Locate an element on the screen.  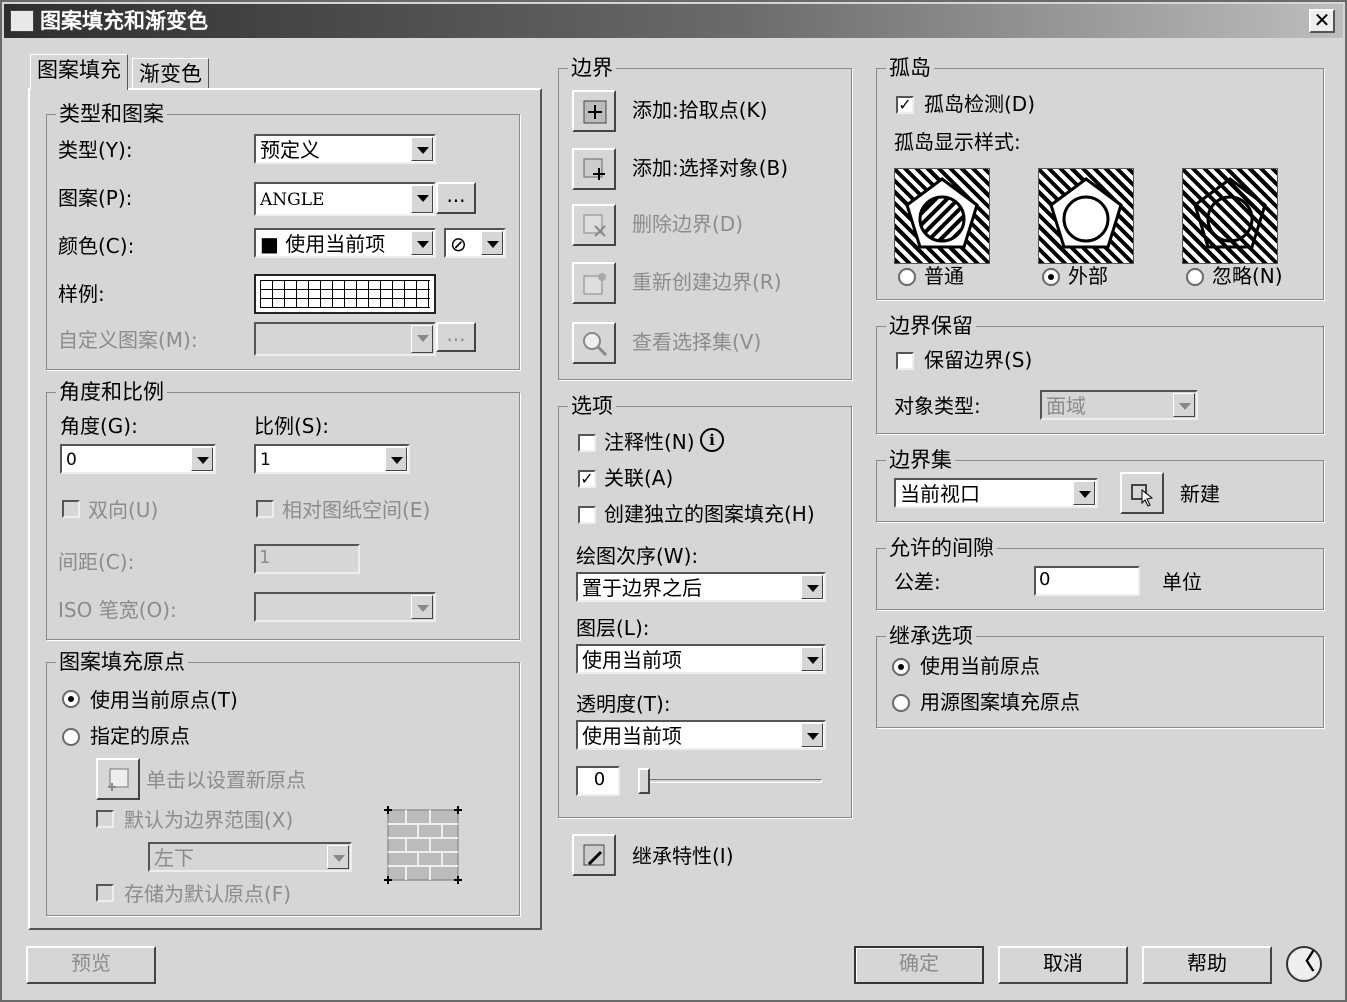
retain-boundaries-label: 保留边界(S) is located at coordinates (978, 360).